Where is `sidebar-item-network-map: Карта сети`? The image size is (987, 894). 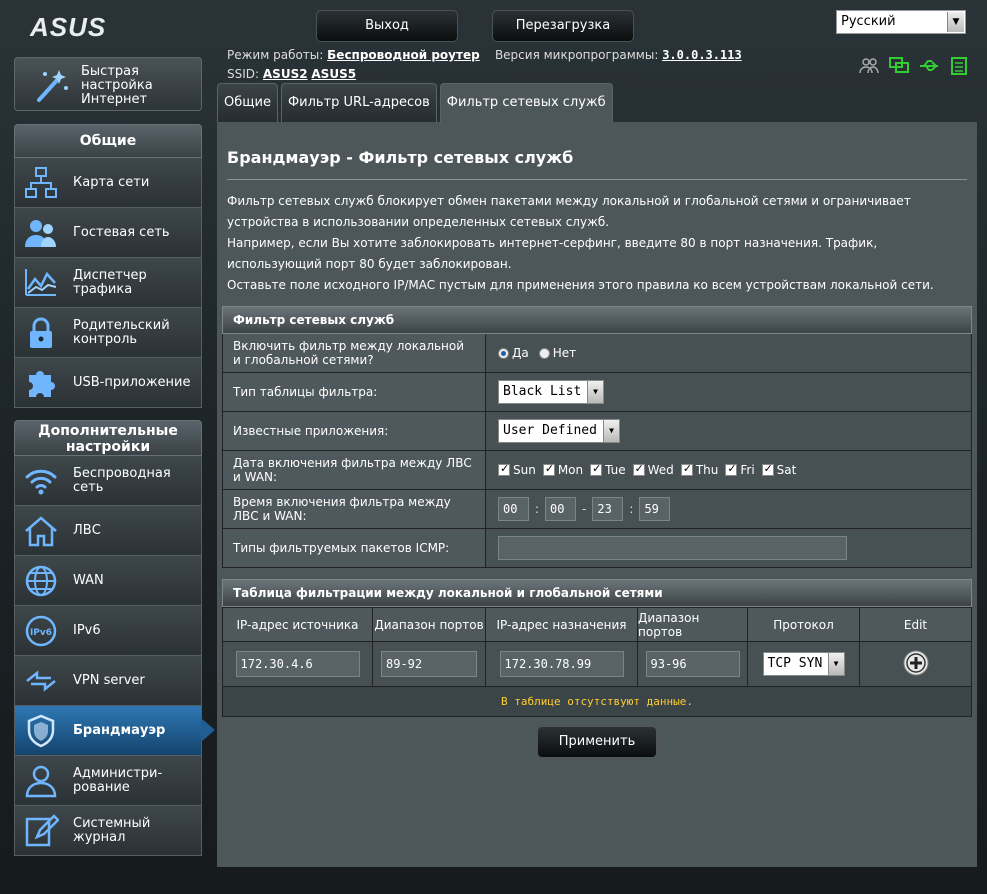
sidebar-item-network-map: Карта сети is located at coordinates (108, 183).